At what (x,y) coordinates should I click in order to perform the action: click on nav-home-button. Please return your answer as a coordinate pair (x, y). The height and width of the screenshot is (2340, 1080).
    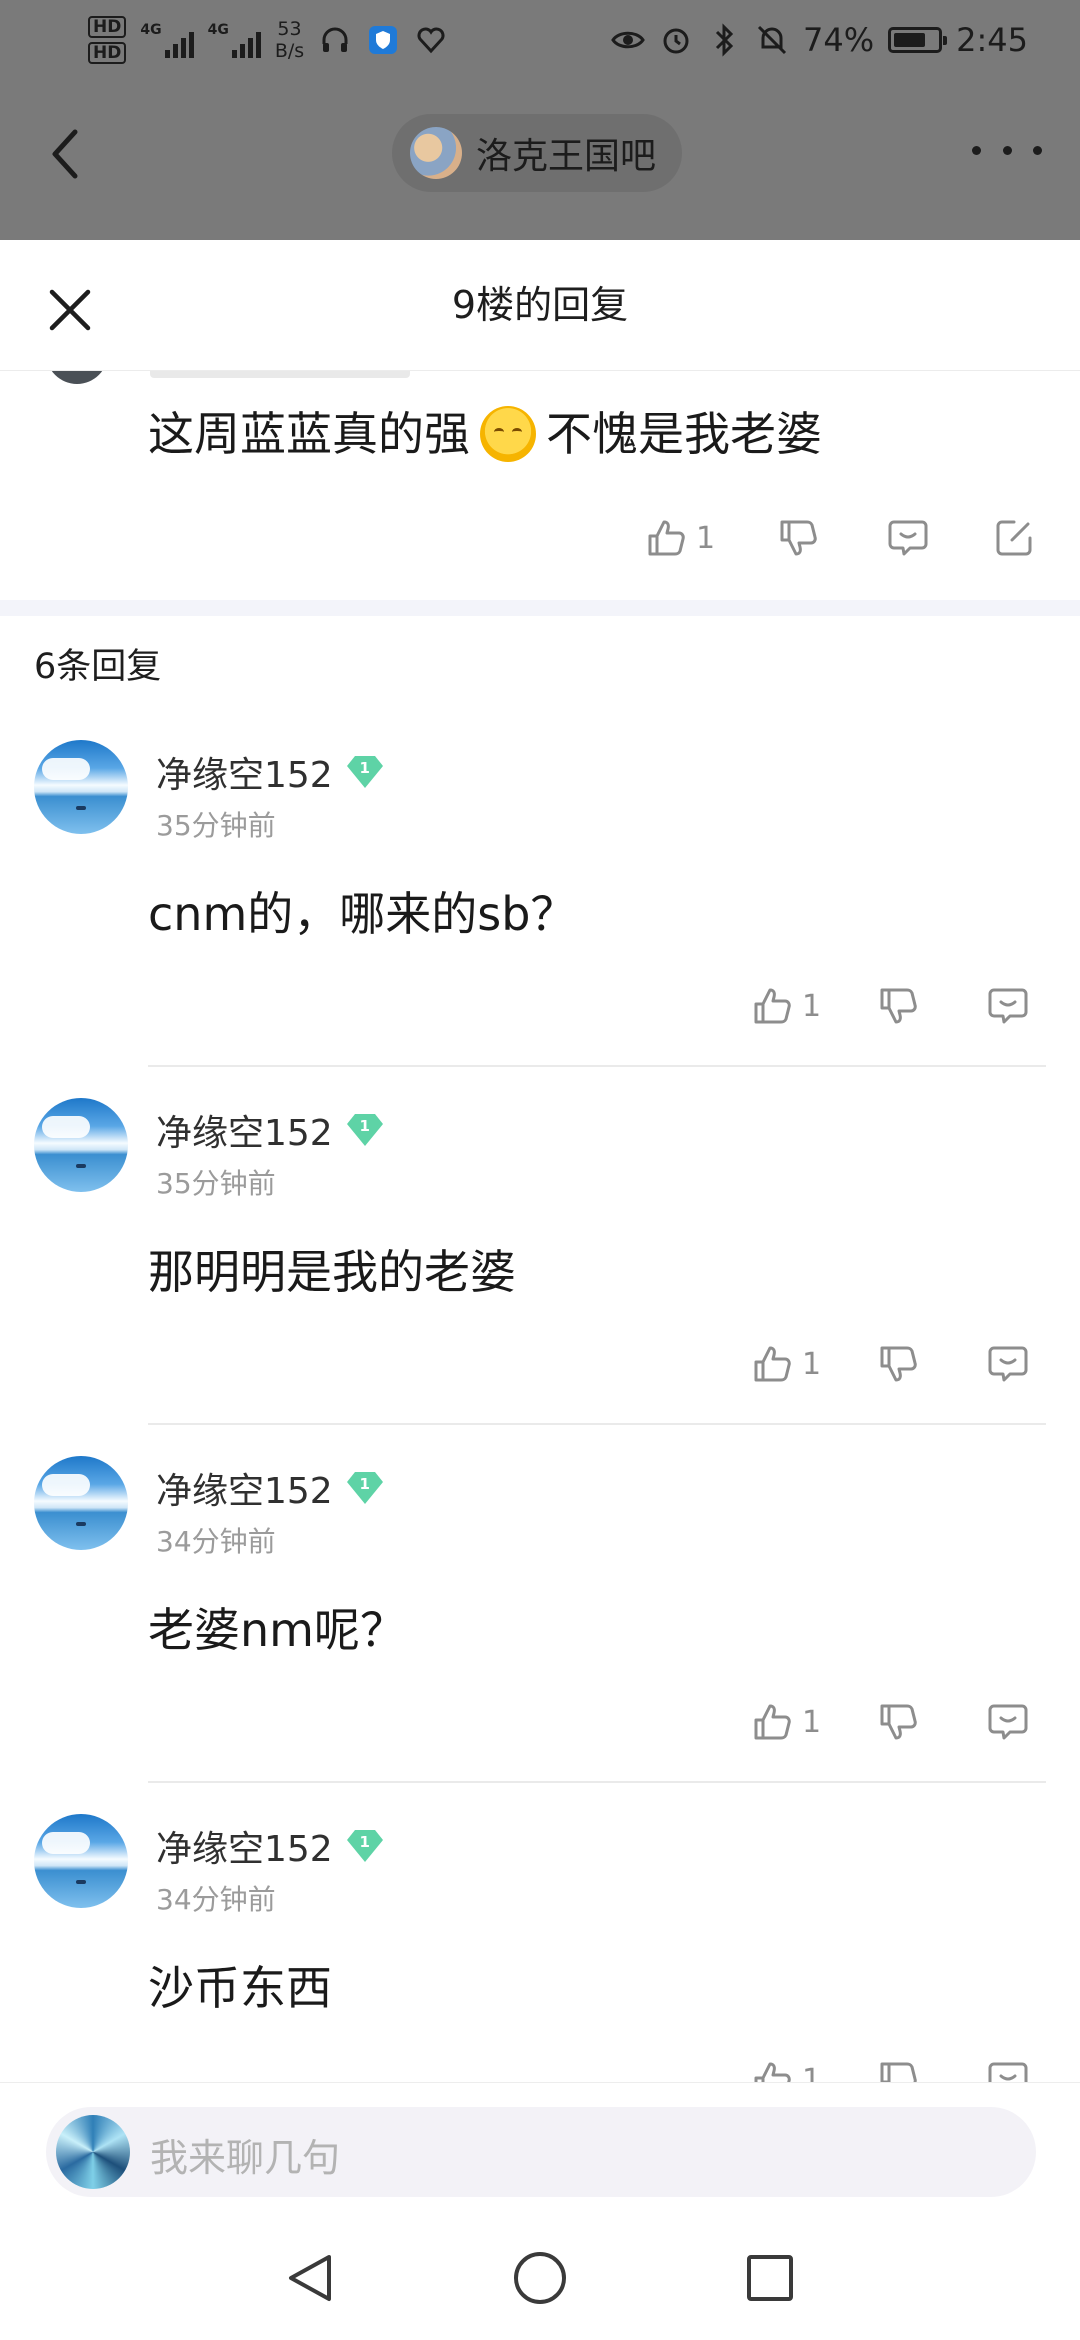
    Looking at the image, I should click on (540, 2278).